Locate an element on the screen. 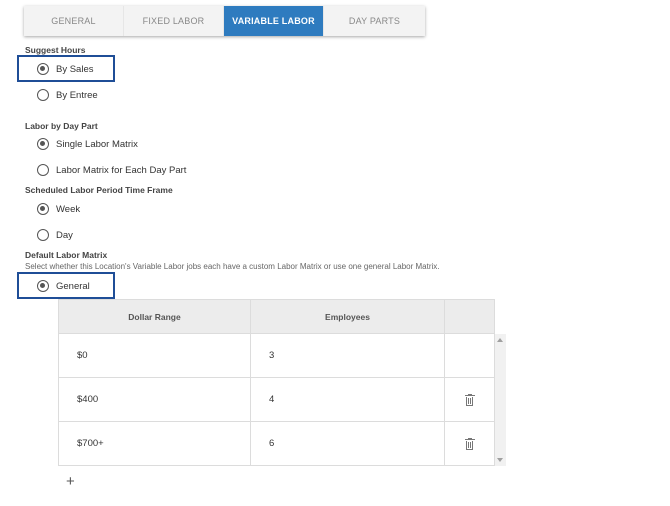 The width and height of the screenshot is (670, 506). radio-day-button is located at coordinates (43, 235).